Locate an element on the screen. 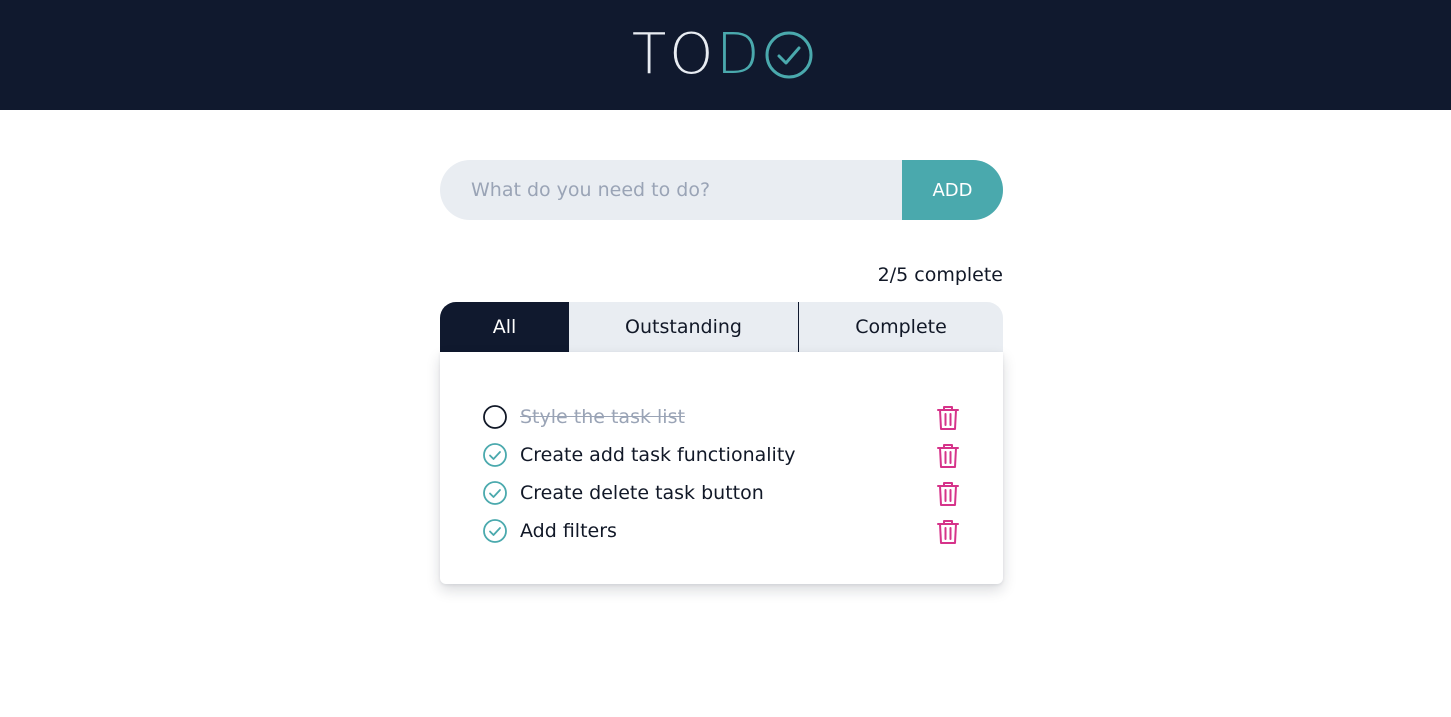  tab-complete: Complete is located at coordinates (901, 327).